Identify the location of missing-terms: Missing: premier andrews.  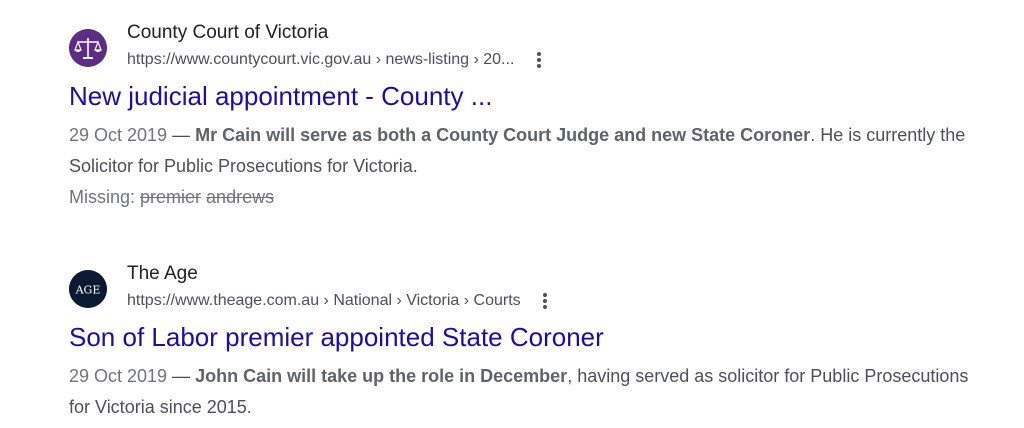
(519, 197).